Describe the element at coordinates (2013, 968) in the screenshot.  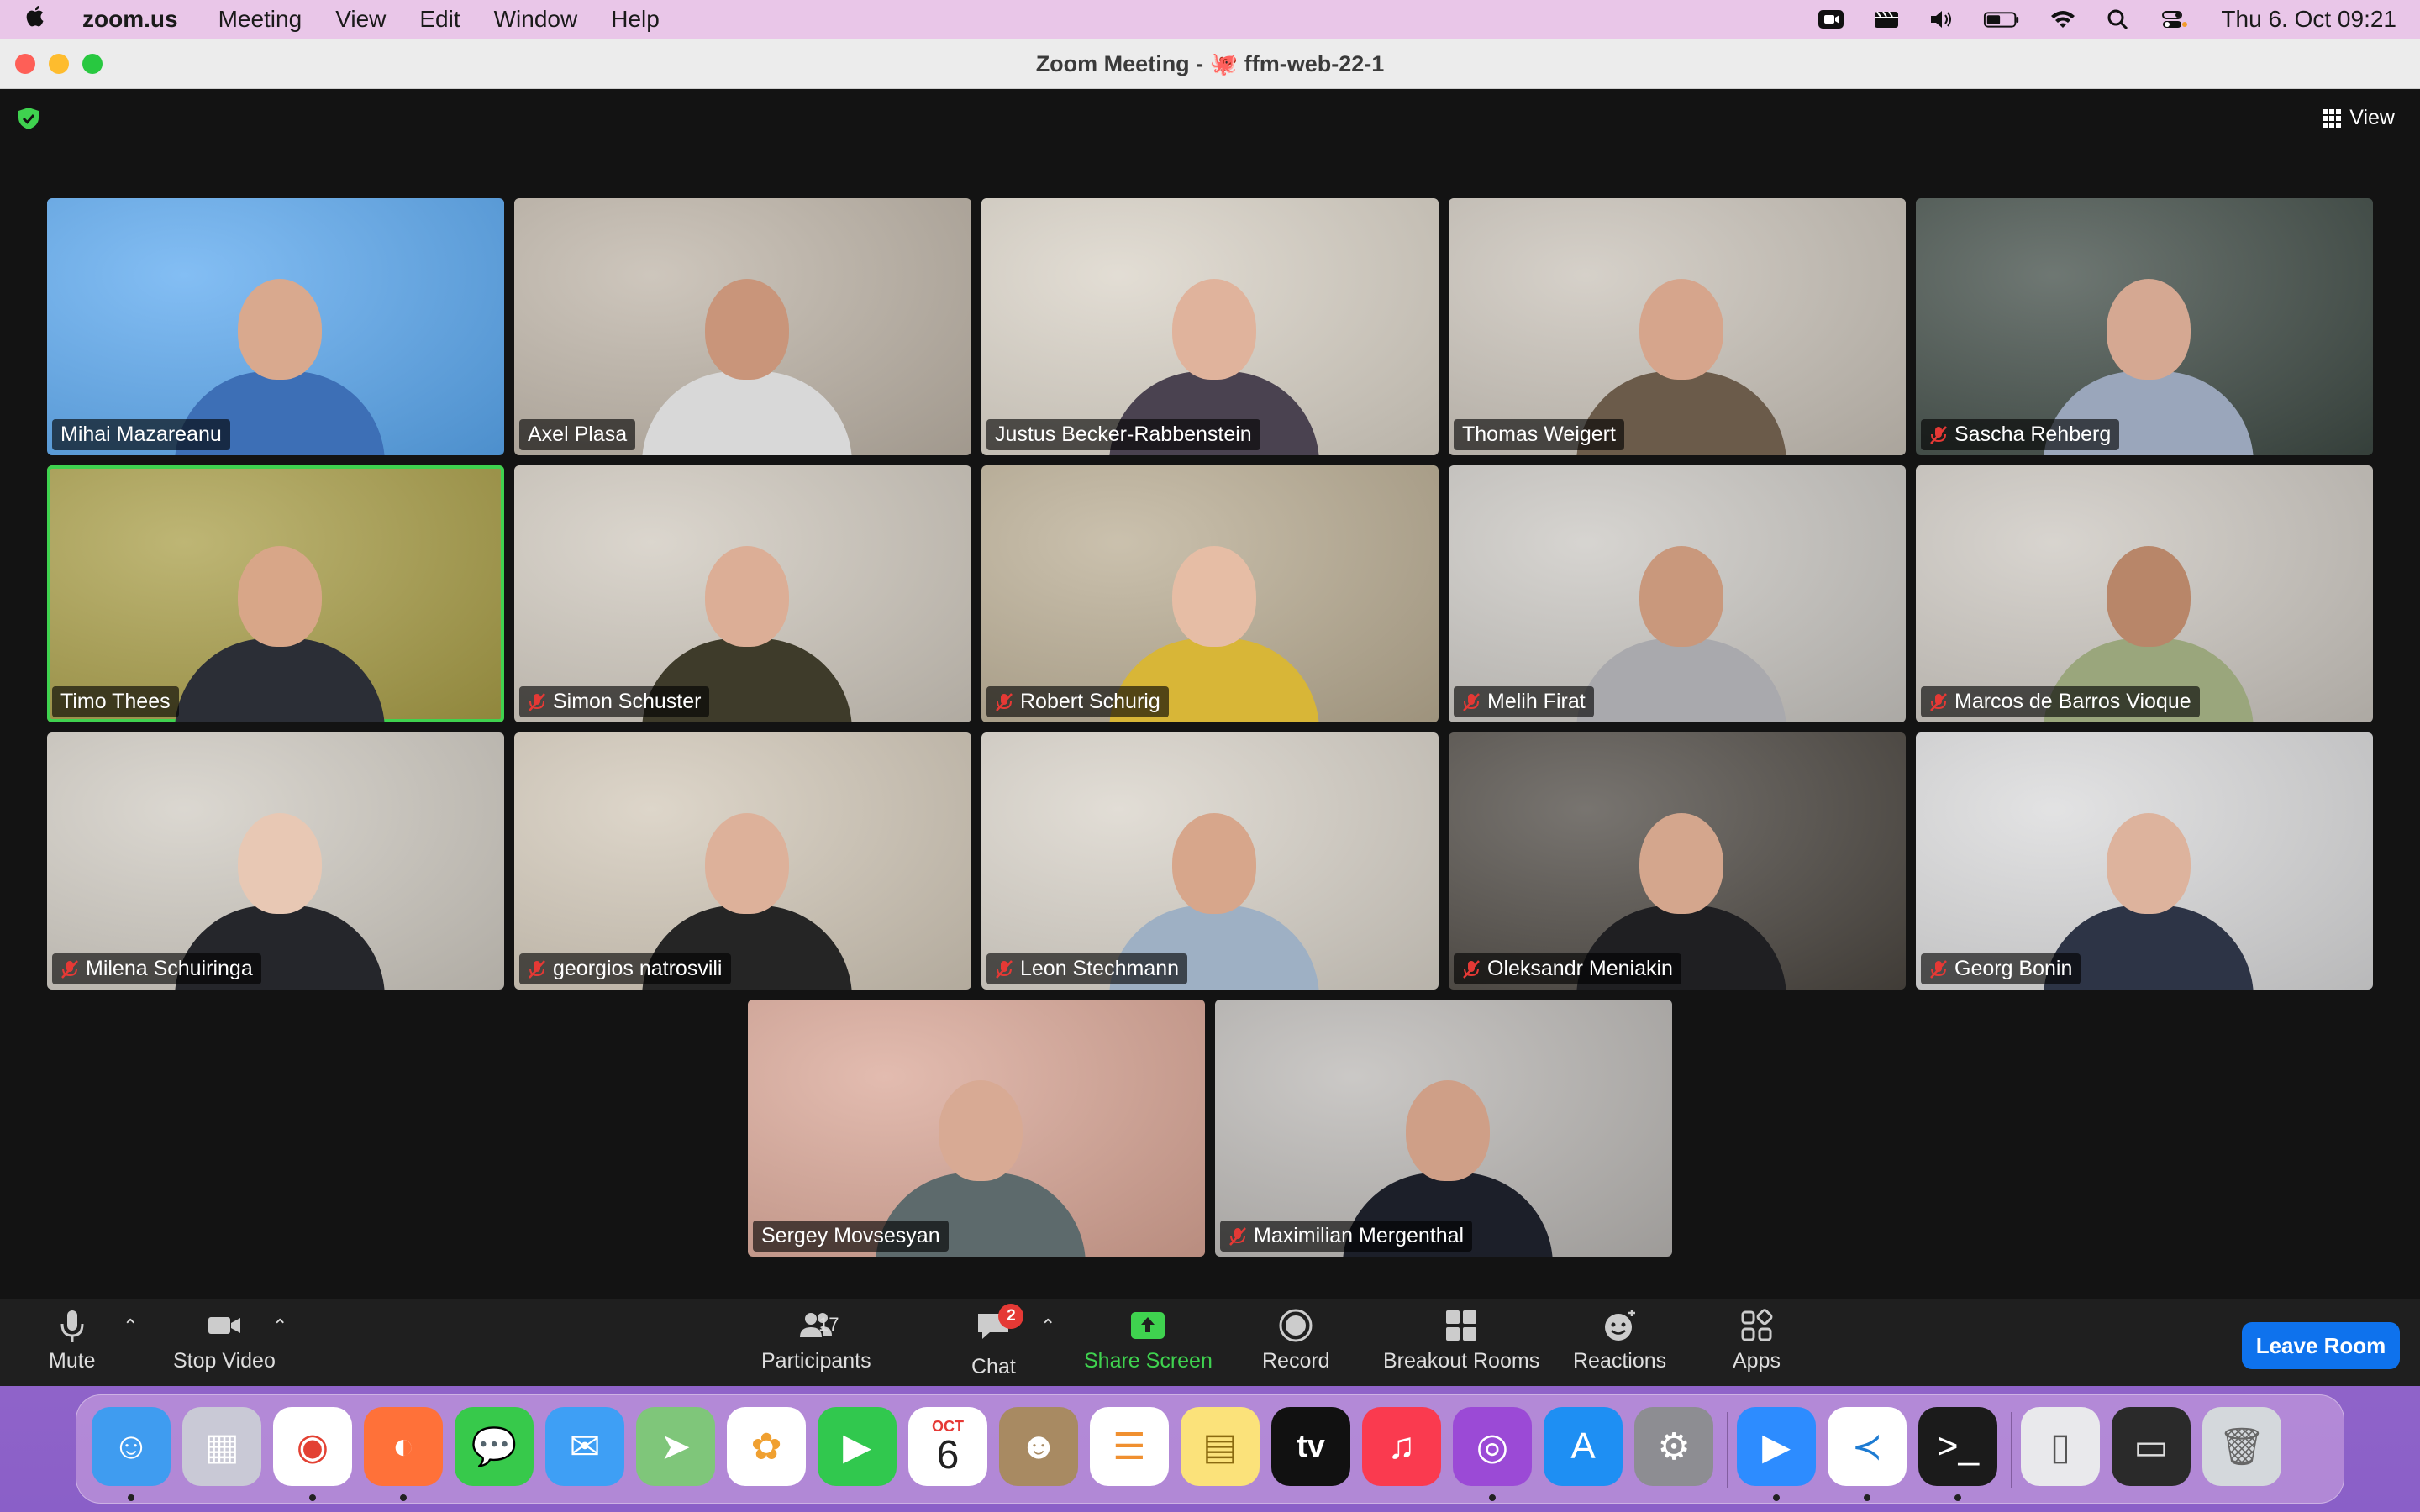
I see `participant-name: Georg Bonin` at that location.